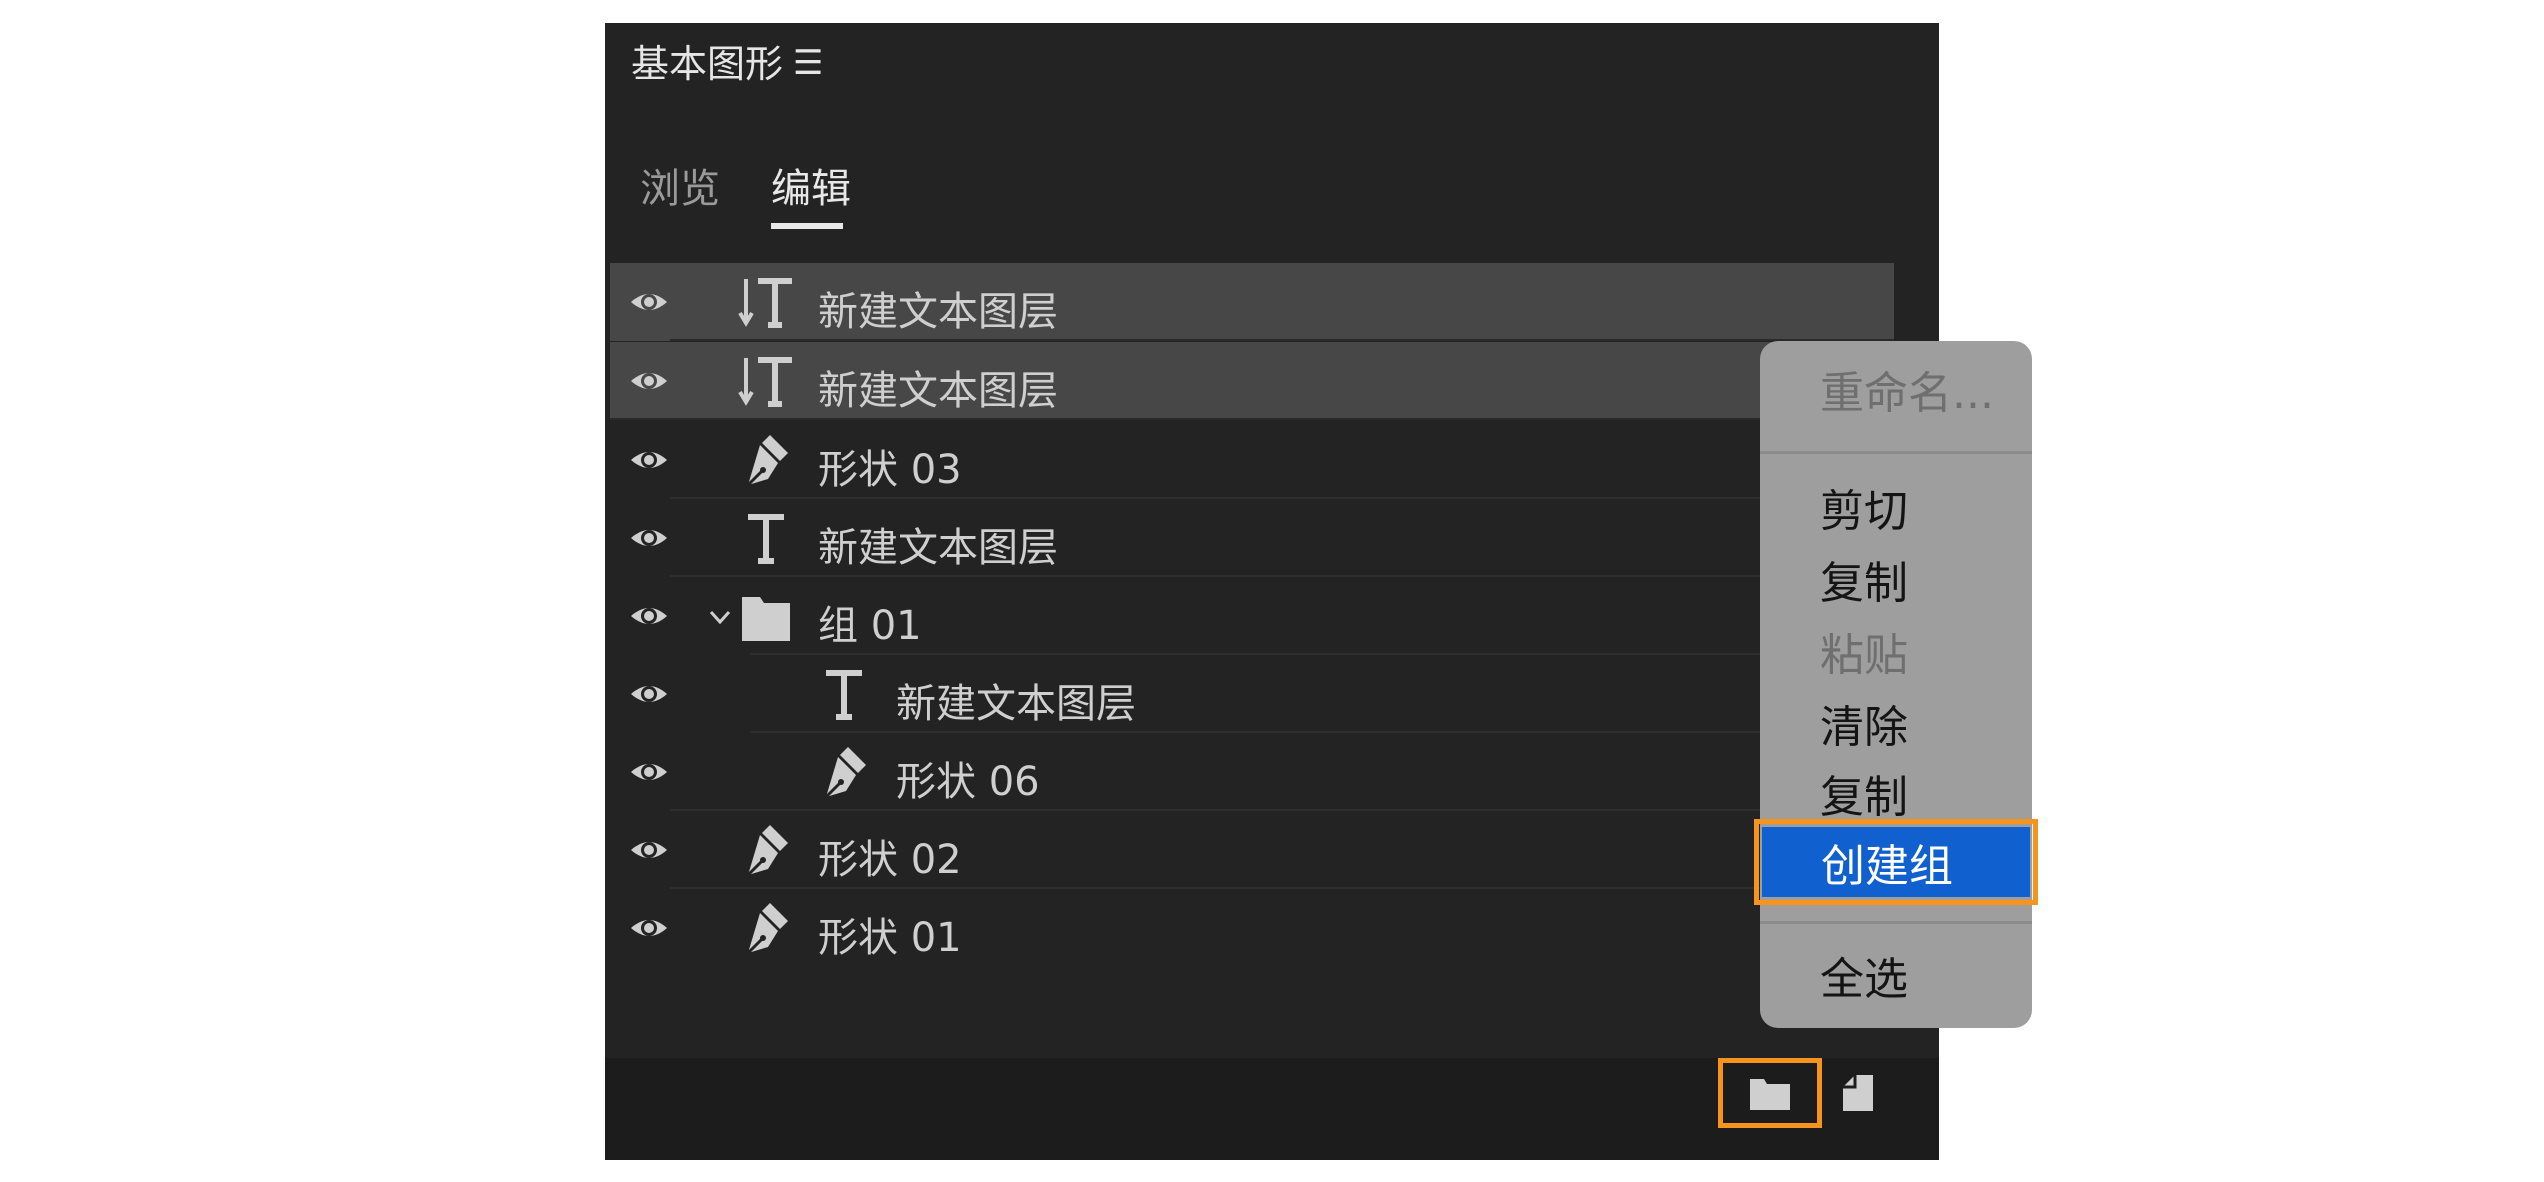 This screenshot has height=1182, width=2544. Describe the element at coordinates (1252, 772) in the screenshot. I see `layer-row: 形状 06` at that location.